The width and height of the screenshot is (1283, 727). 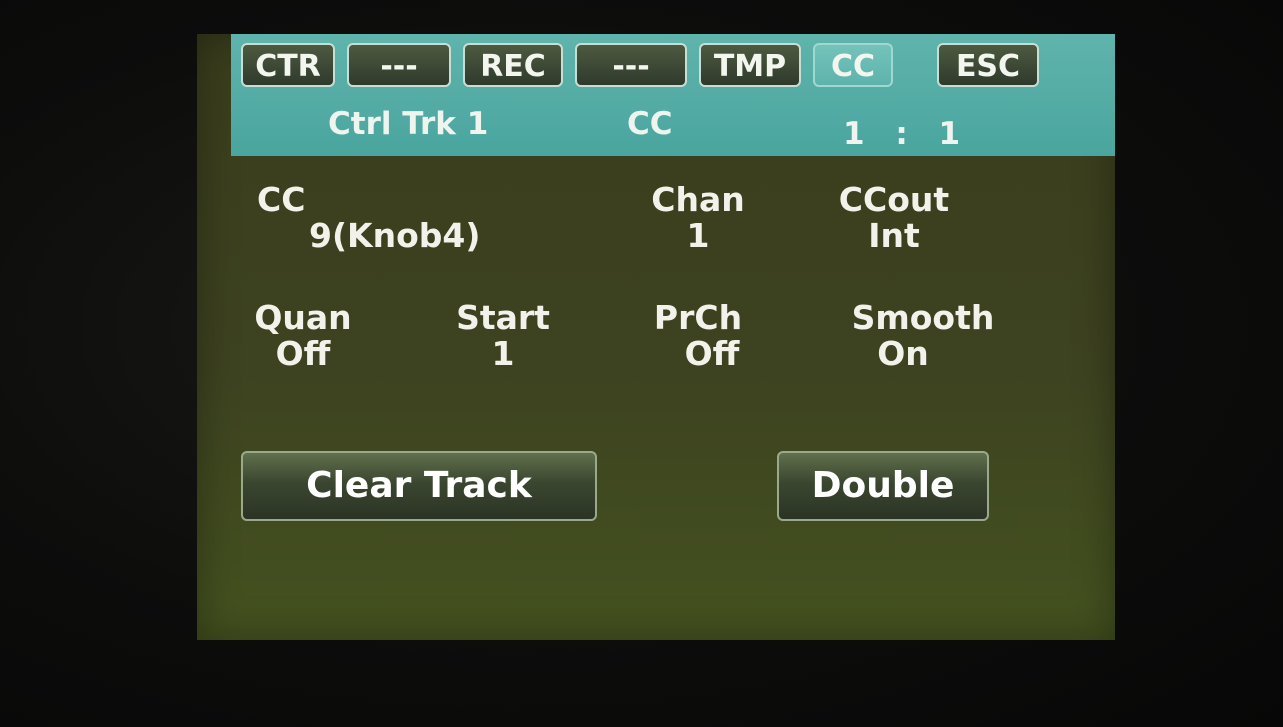 I want to click on double-button: Double, so click(x=883, y=486).